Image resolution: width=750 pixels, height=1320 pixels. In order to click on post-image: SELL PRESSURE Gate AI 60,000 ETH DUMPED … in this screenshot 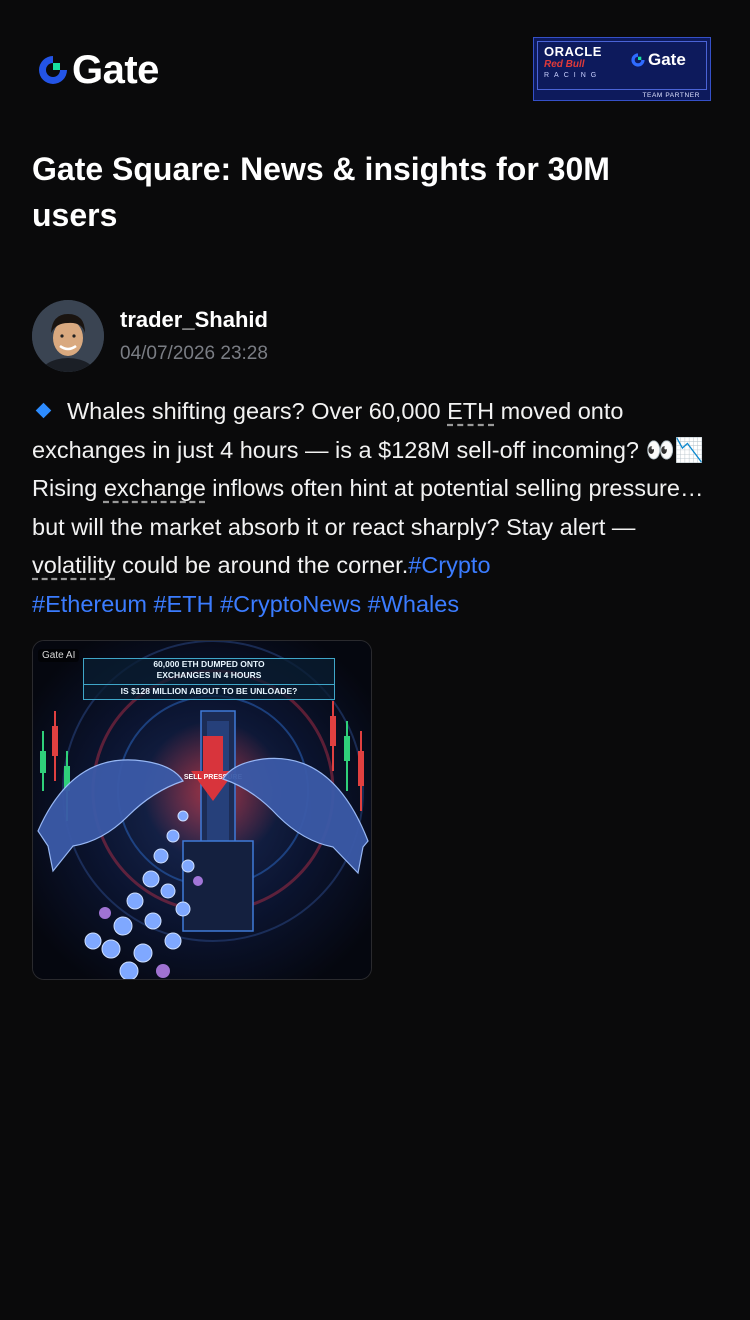, I will do `click(202, 810)`.